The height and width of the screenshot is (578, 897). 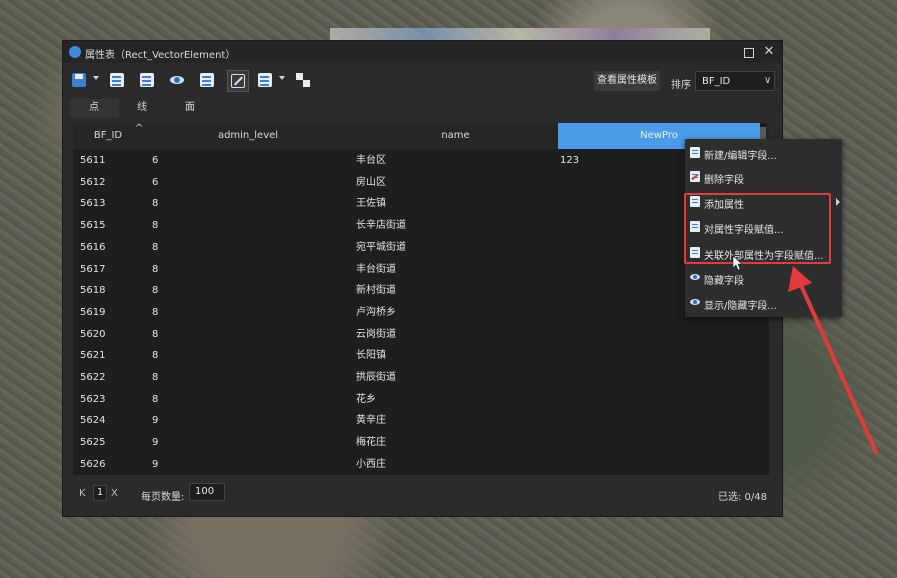 I want to click on annotation-arrow-head, so click(x=800, y=279).